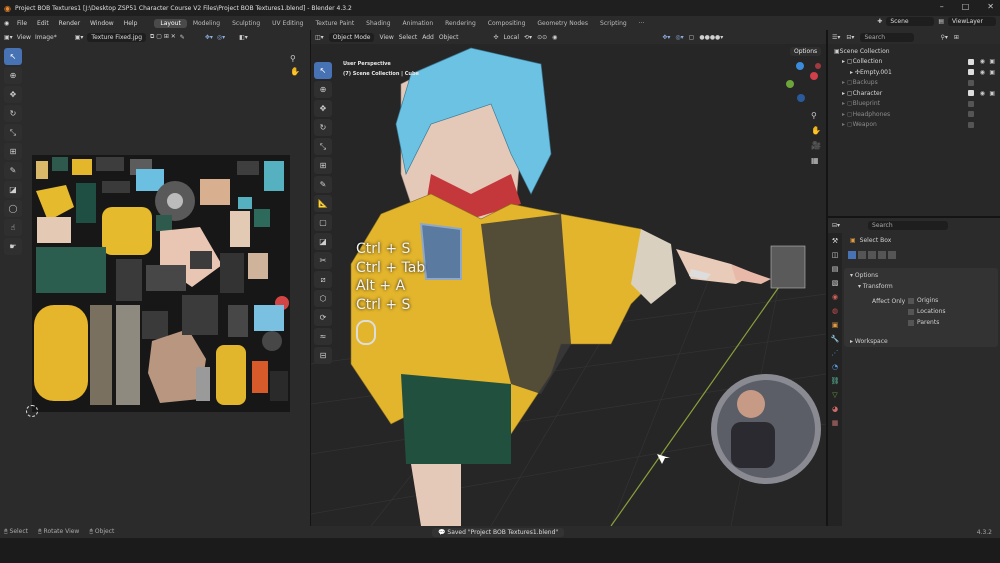 This screenshot has width=1000, height=563. What do you see at coordinates (323, 241) in the screenshot?
I see `vp-extrude-icon: ◪` at bounding box center [323, 241].